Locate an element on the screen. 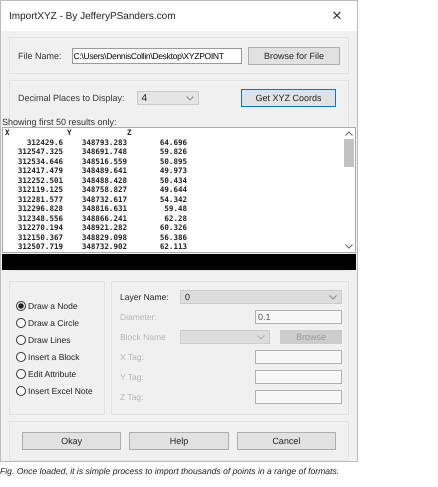 The height and width of the screenshot is (487, 438). scroll-thumb is located at coordinates (349, 153).